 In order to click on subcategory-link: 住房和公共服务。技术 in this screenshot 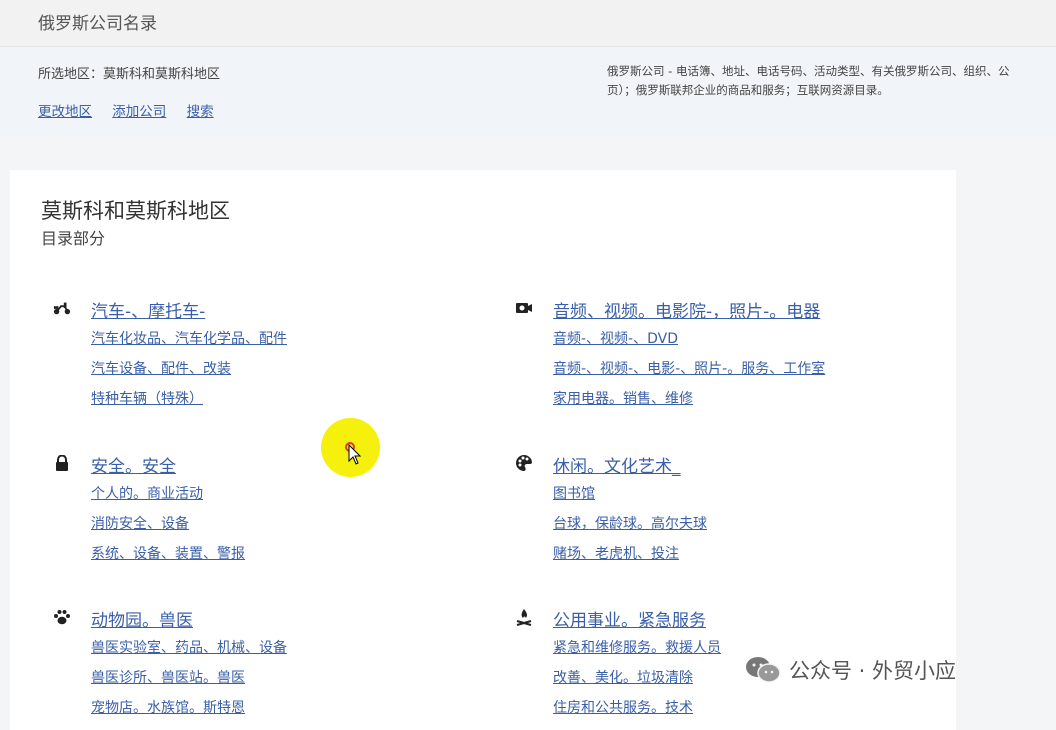, I will do `click(623, 707)`.